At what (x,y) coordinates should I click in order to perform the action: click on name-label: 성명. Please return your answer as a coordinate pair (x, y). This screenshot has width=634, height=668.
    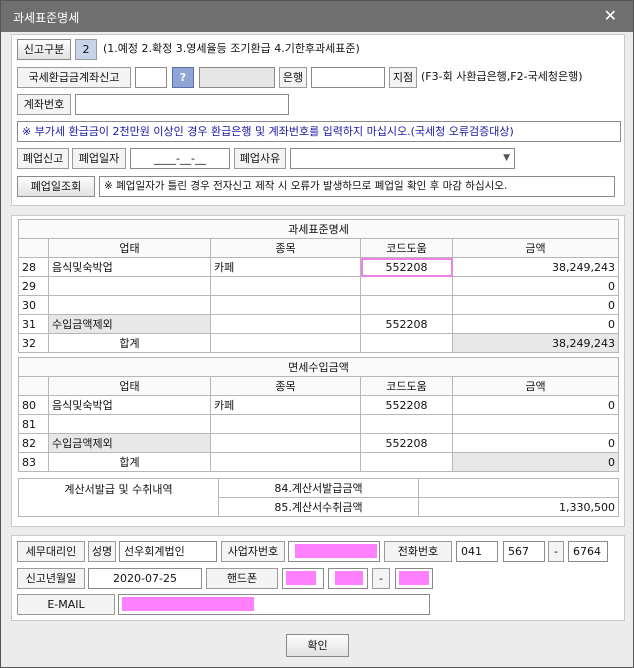
    Looking at the image, I should click on (102, 551).